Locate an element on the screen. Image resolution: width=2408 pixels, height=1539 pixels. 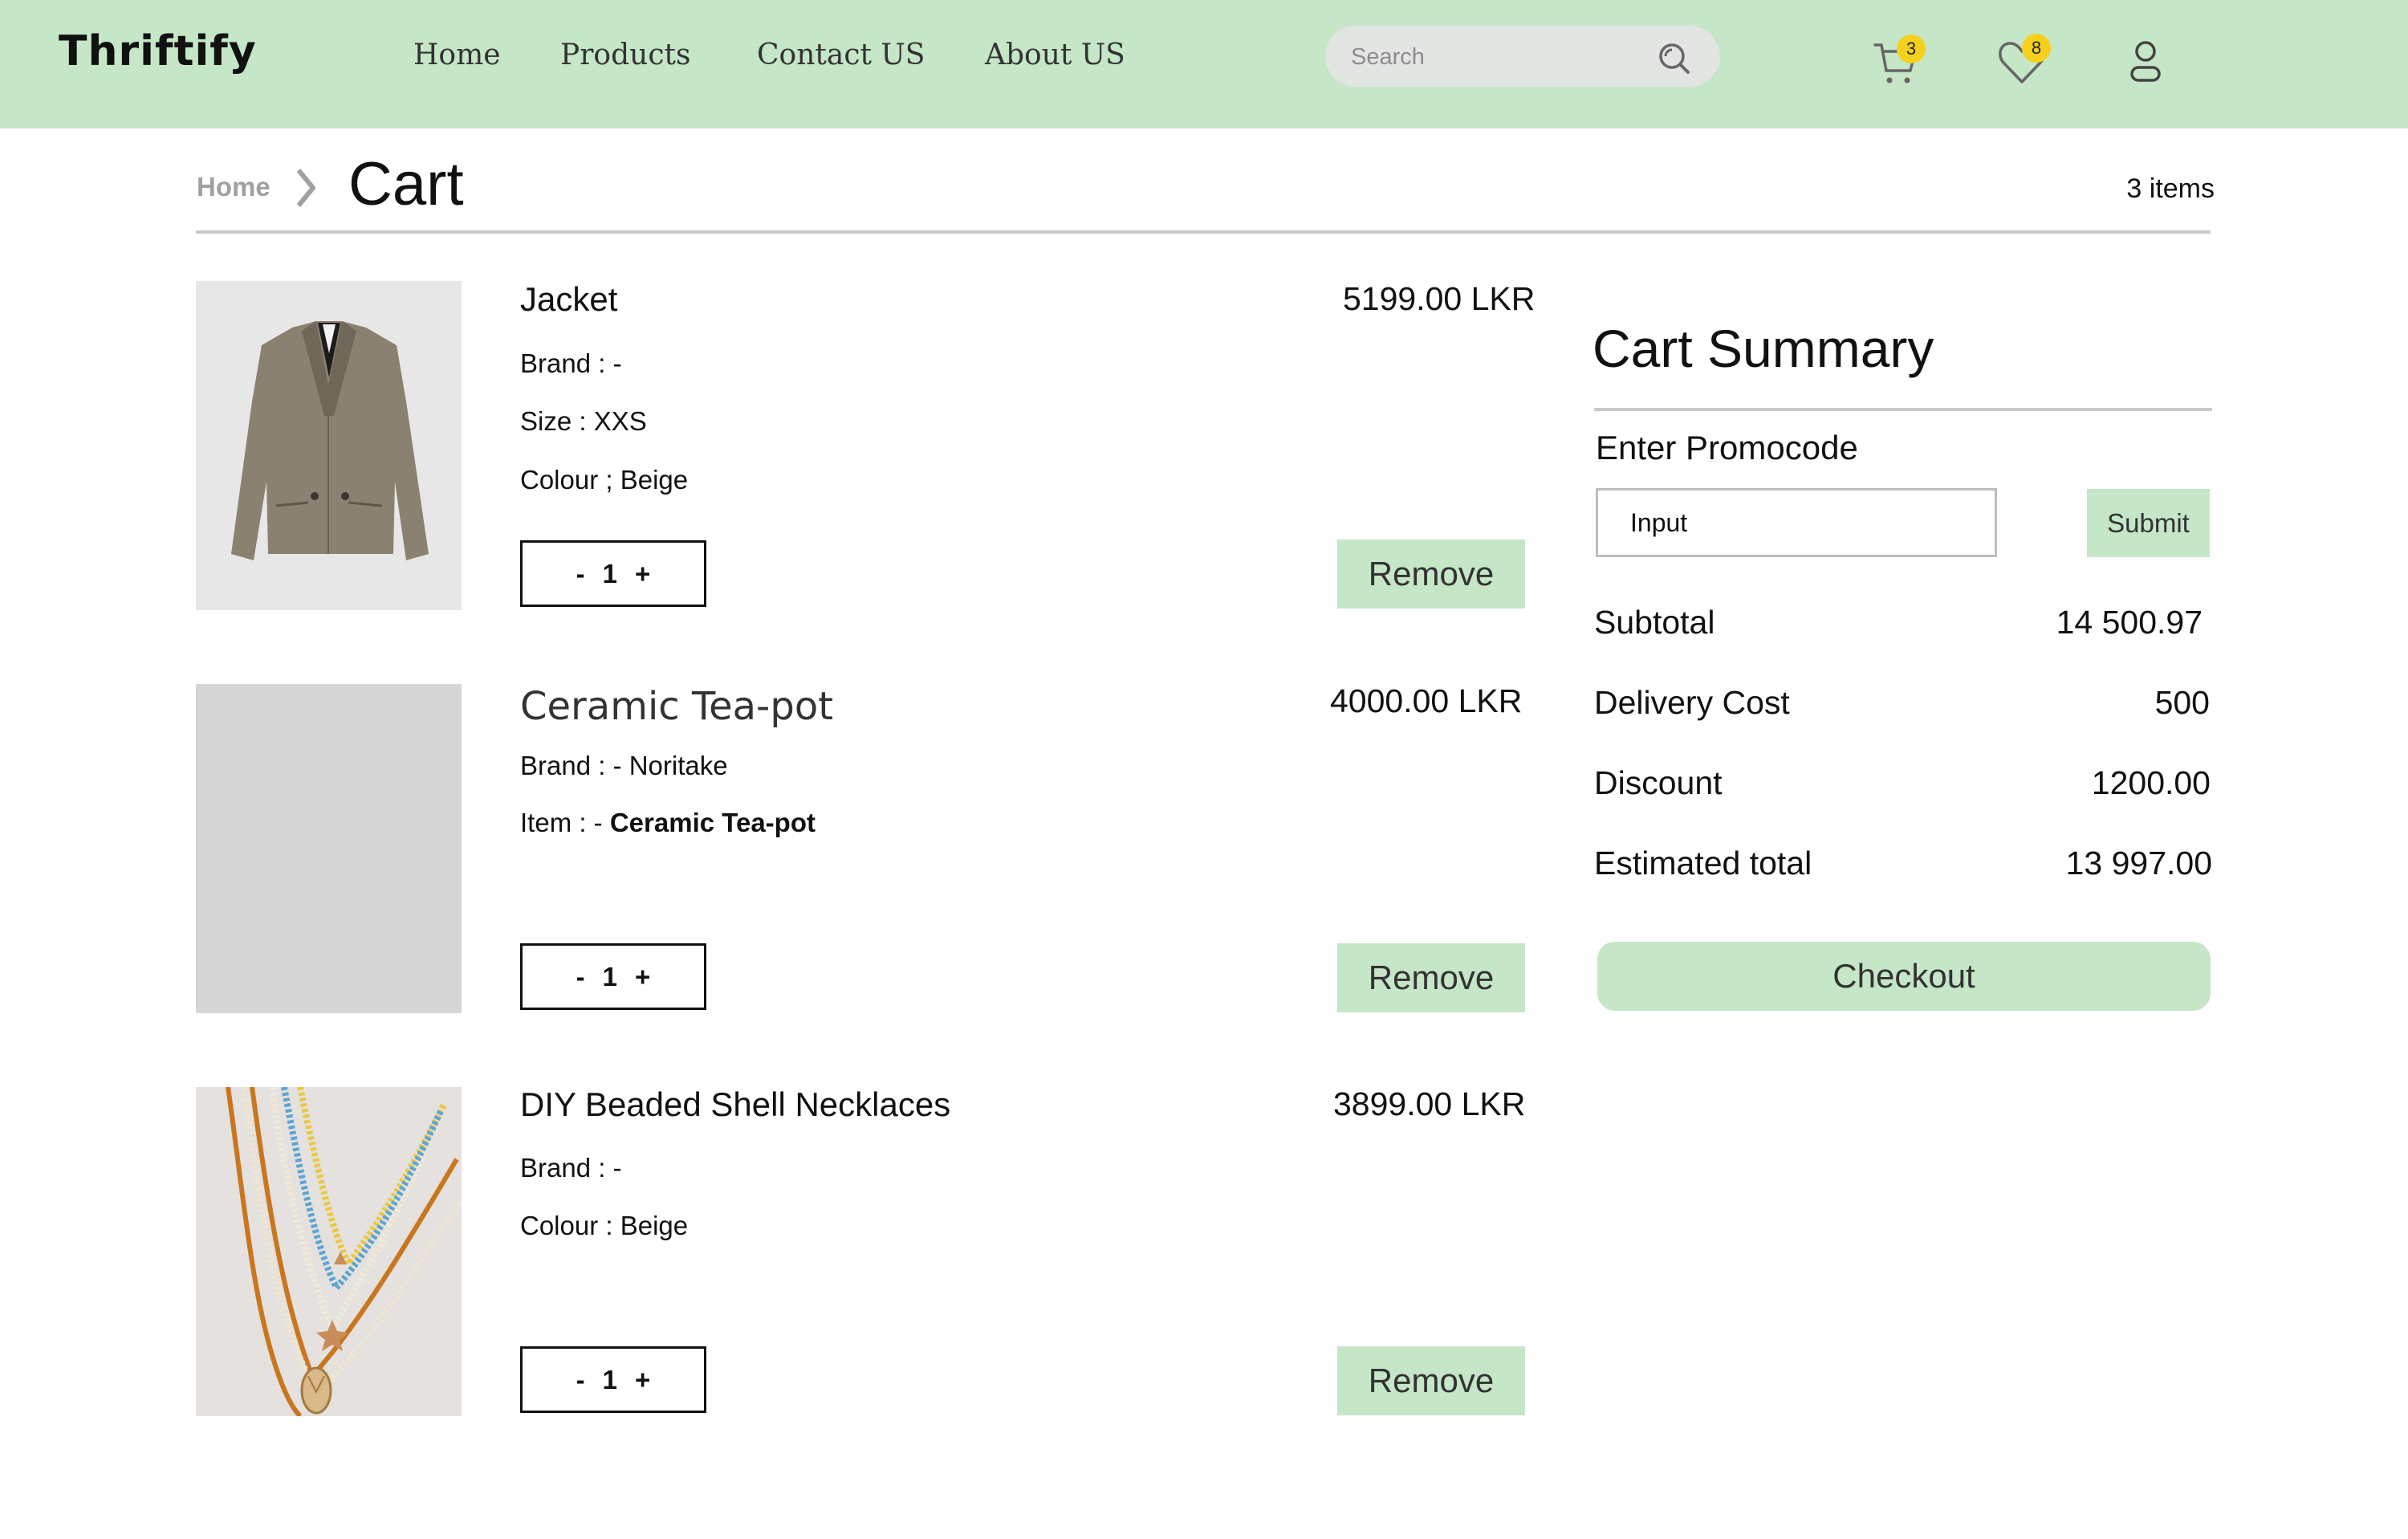
item-name: DIY Beaded Shell Necklaces is located at coordinates (735, 1104).